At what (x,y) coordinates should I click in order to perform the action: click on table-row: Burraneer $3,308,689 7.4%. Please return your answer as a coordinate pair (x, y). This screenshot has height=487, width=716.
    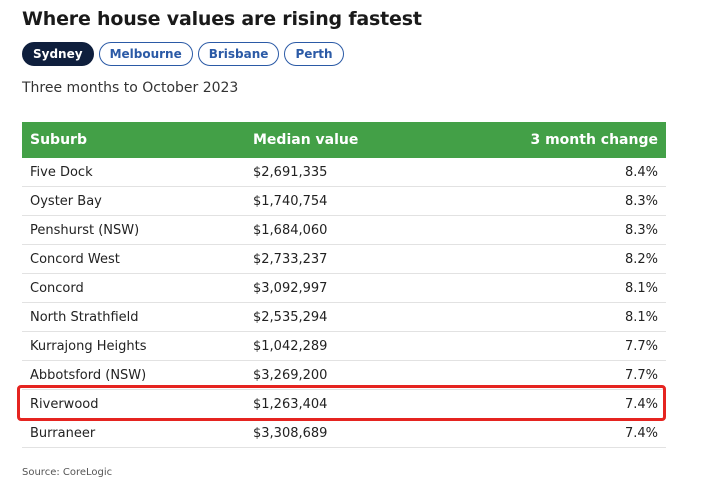
    Looking at the image, I should click on (344, 433).